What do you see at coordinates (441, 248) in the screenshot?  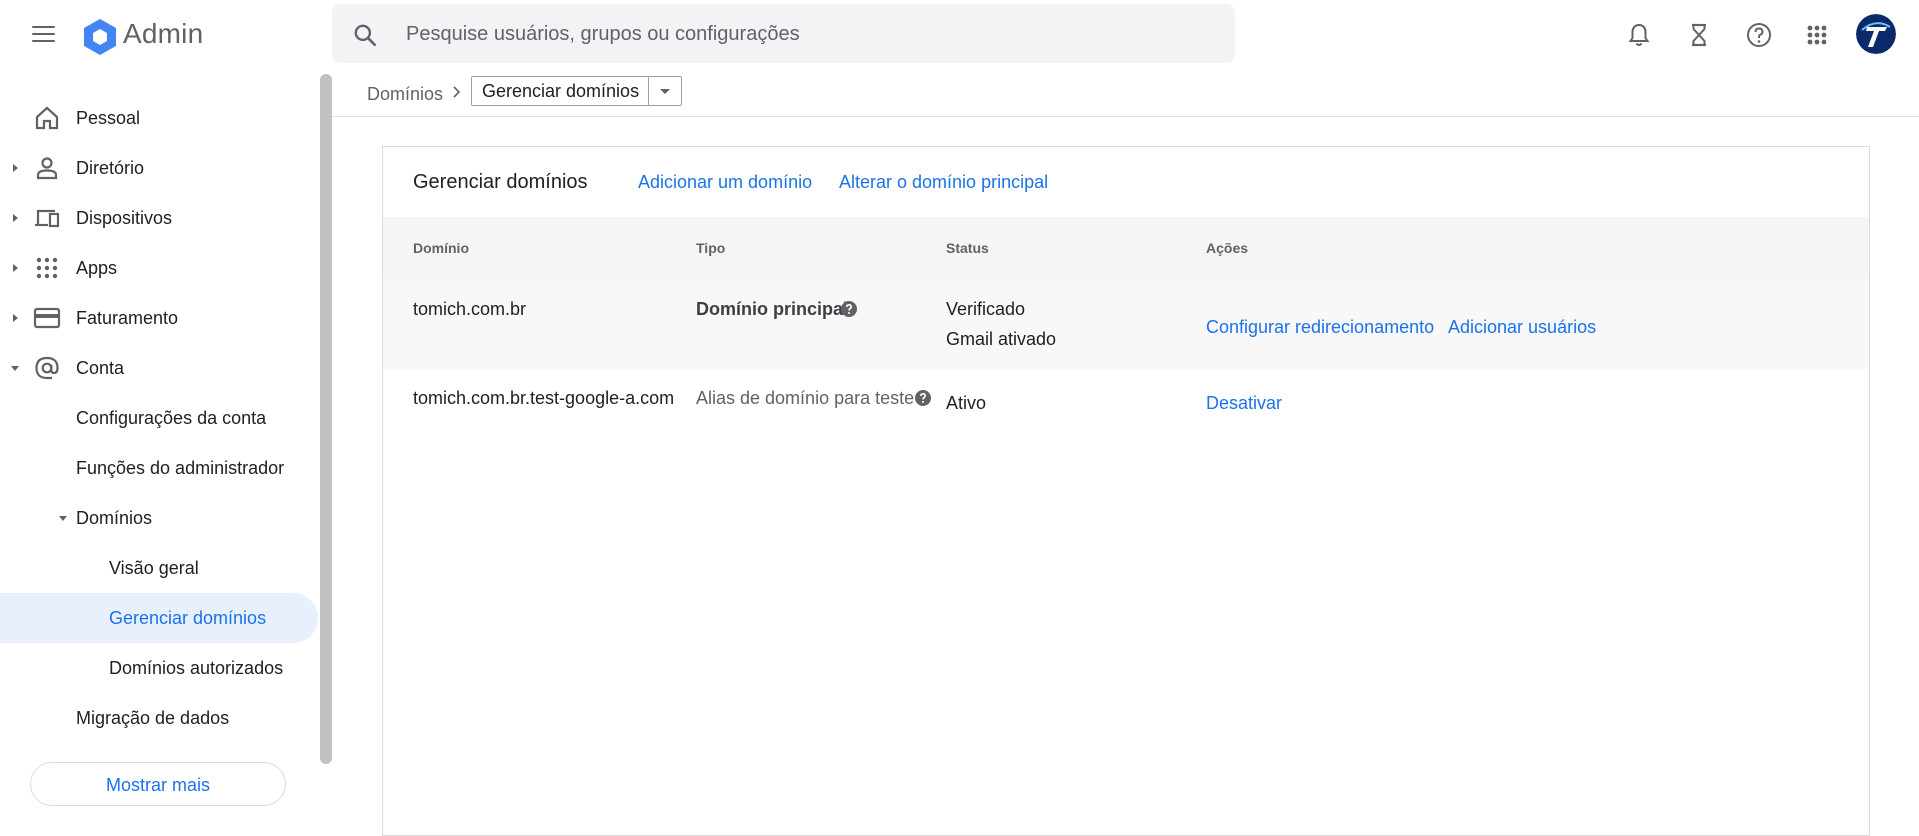 I see `column-header-domain: Domínio` at bounding box center [441, 248].